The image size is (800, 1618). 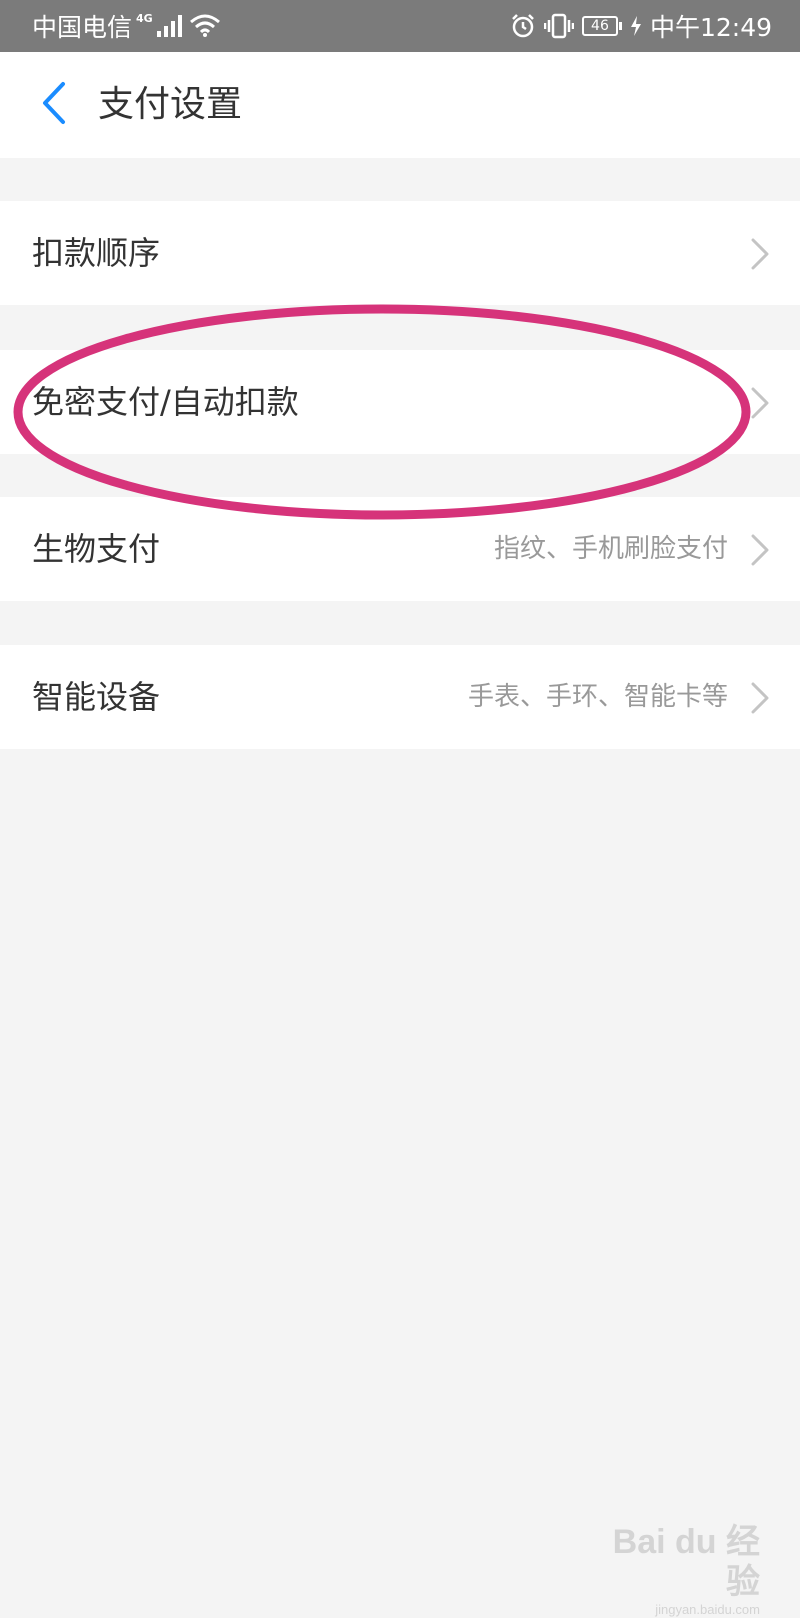 What do you see at coordinates (400, 105) in the screenshot?
I see `header: 支付设置` at bounding box center [400, 105].